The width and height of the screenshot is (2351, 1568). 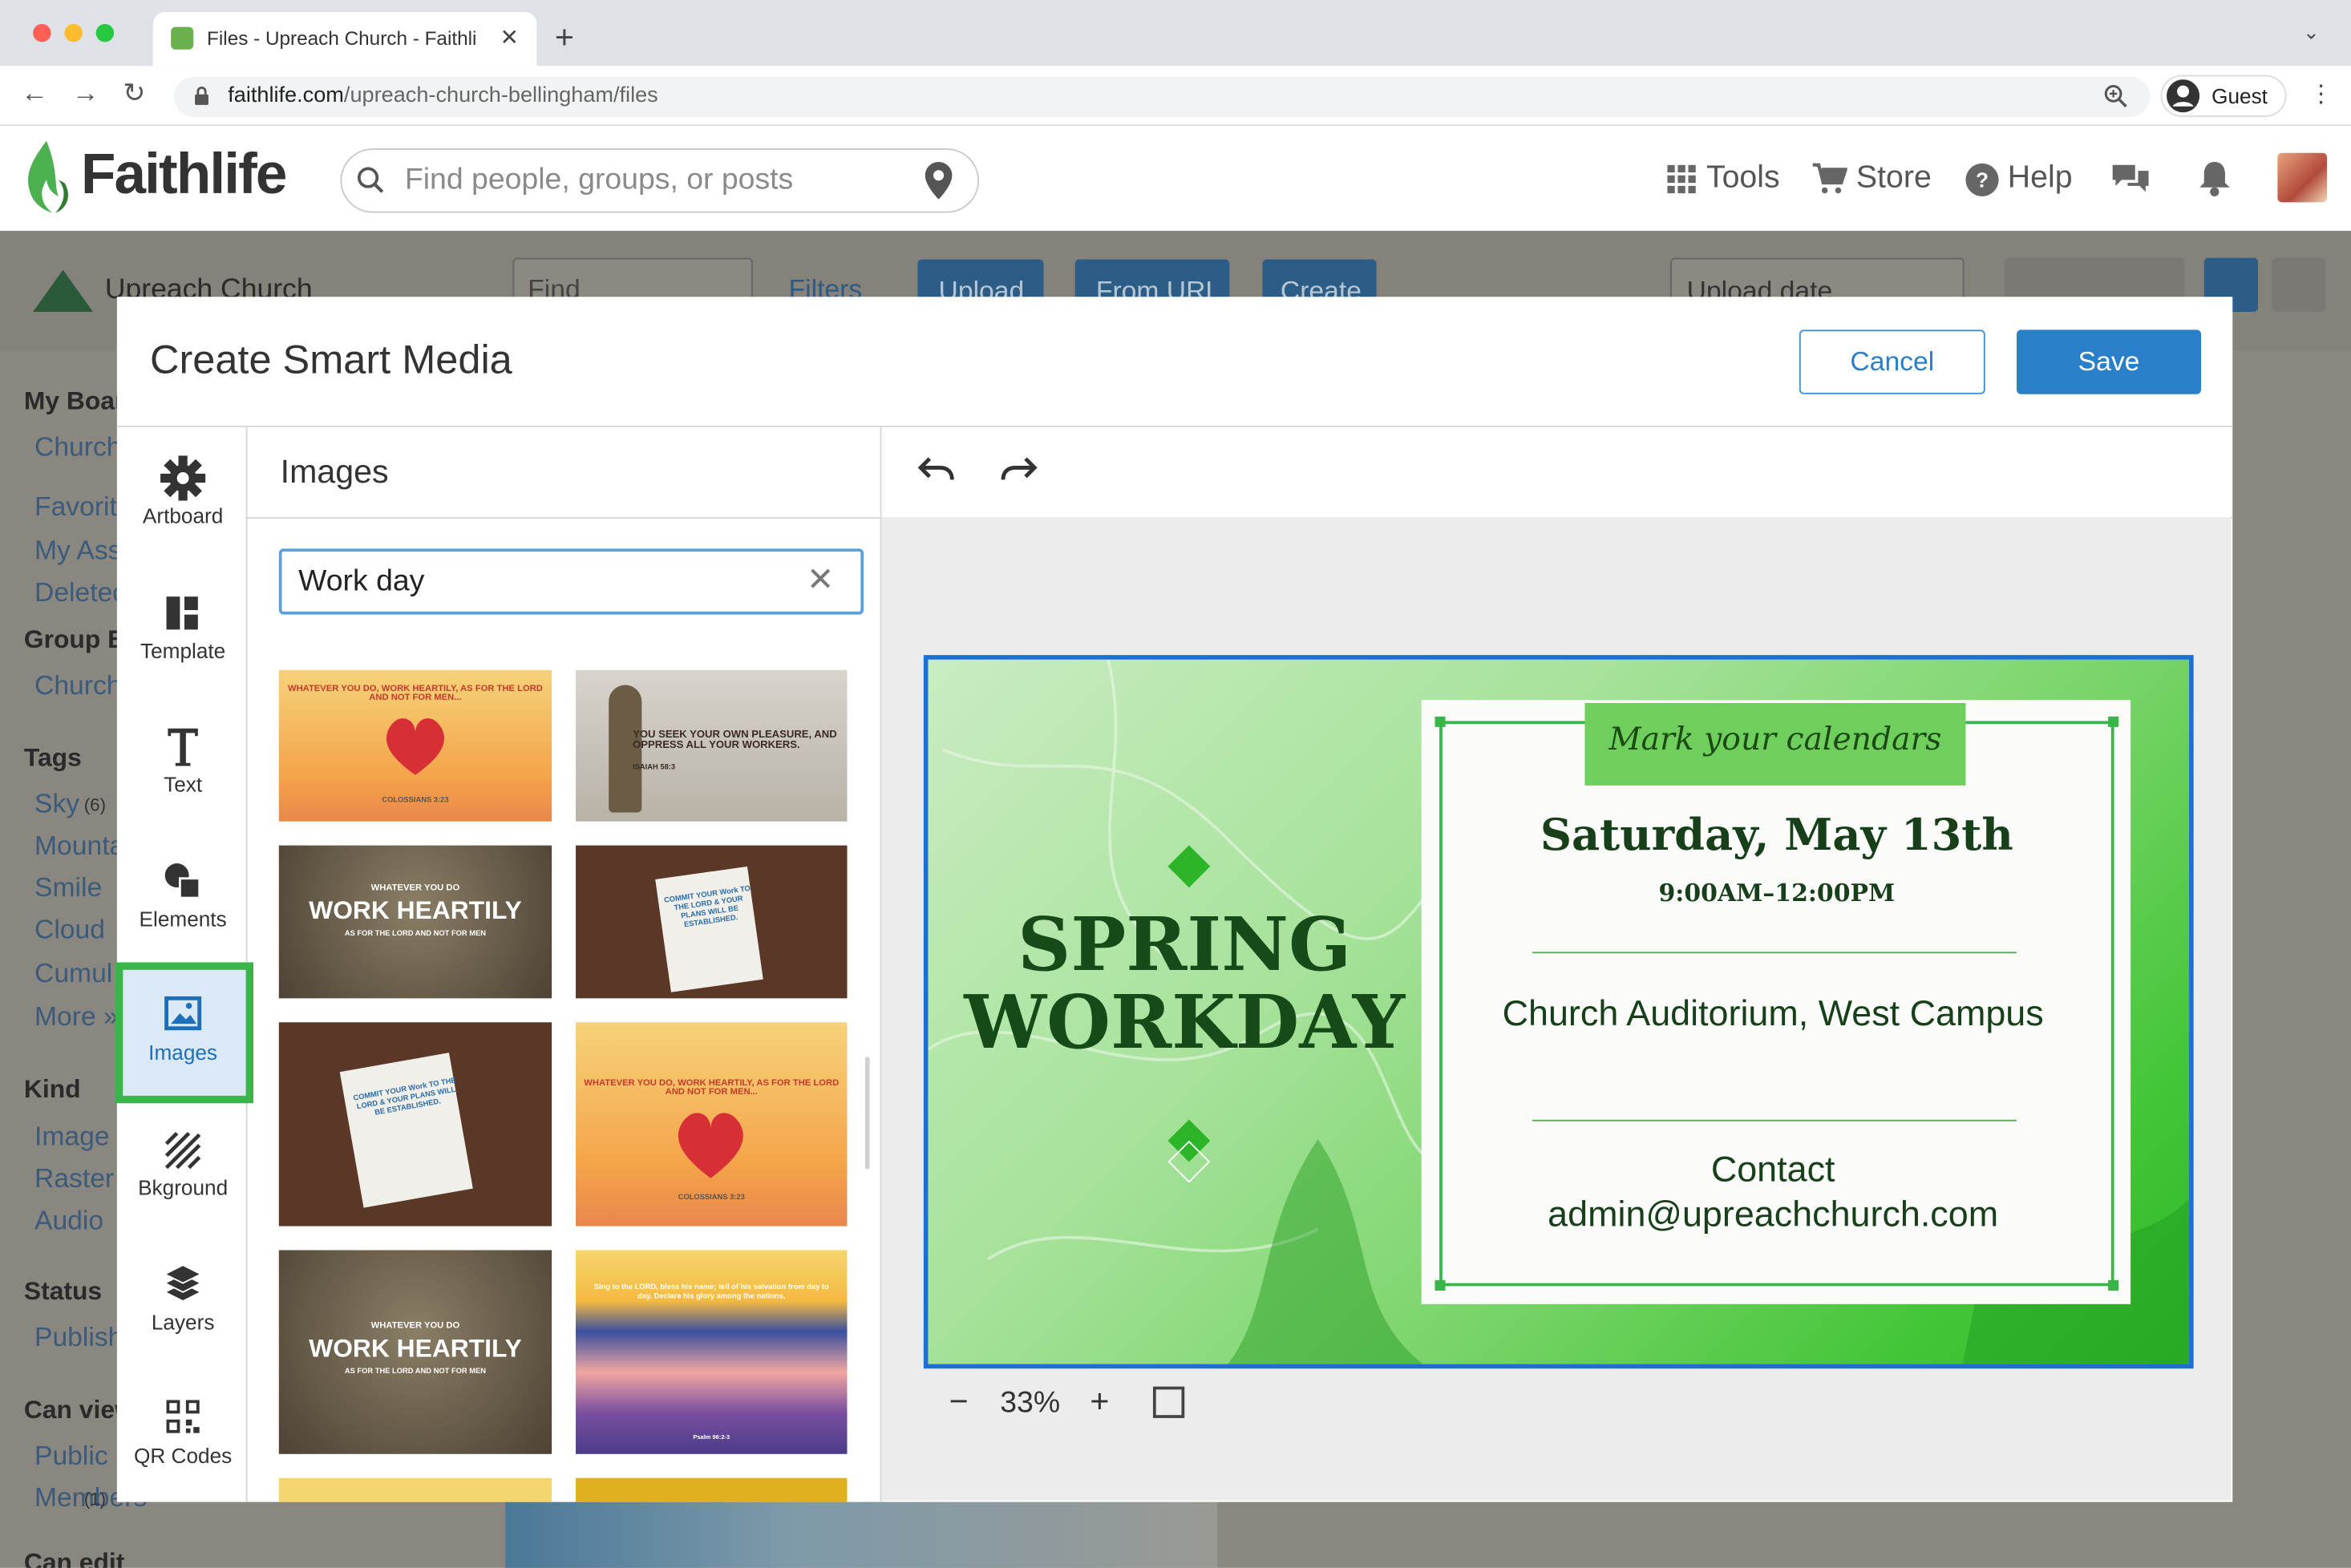 I want to click on close-window-button, so click(x=42, y=32).